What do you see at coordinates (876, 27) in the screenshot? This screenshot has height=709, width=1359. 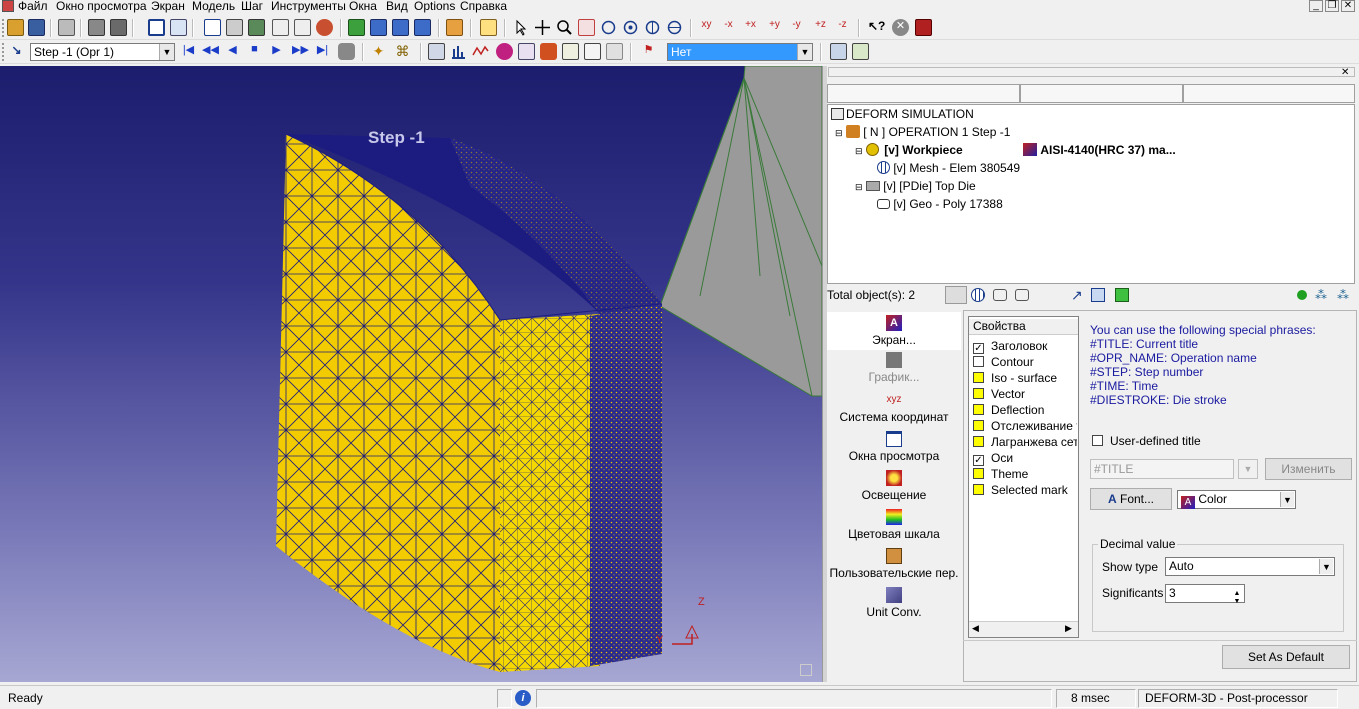 I see `context-help-icon: ↖?` at bounding box center [876, 27].